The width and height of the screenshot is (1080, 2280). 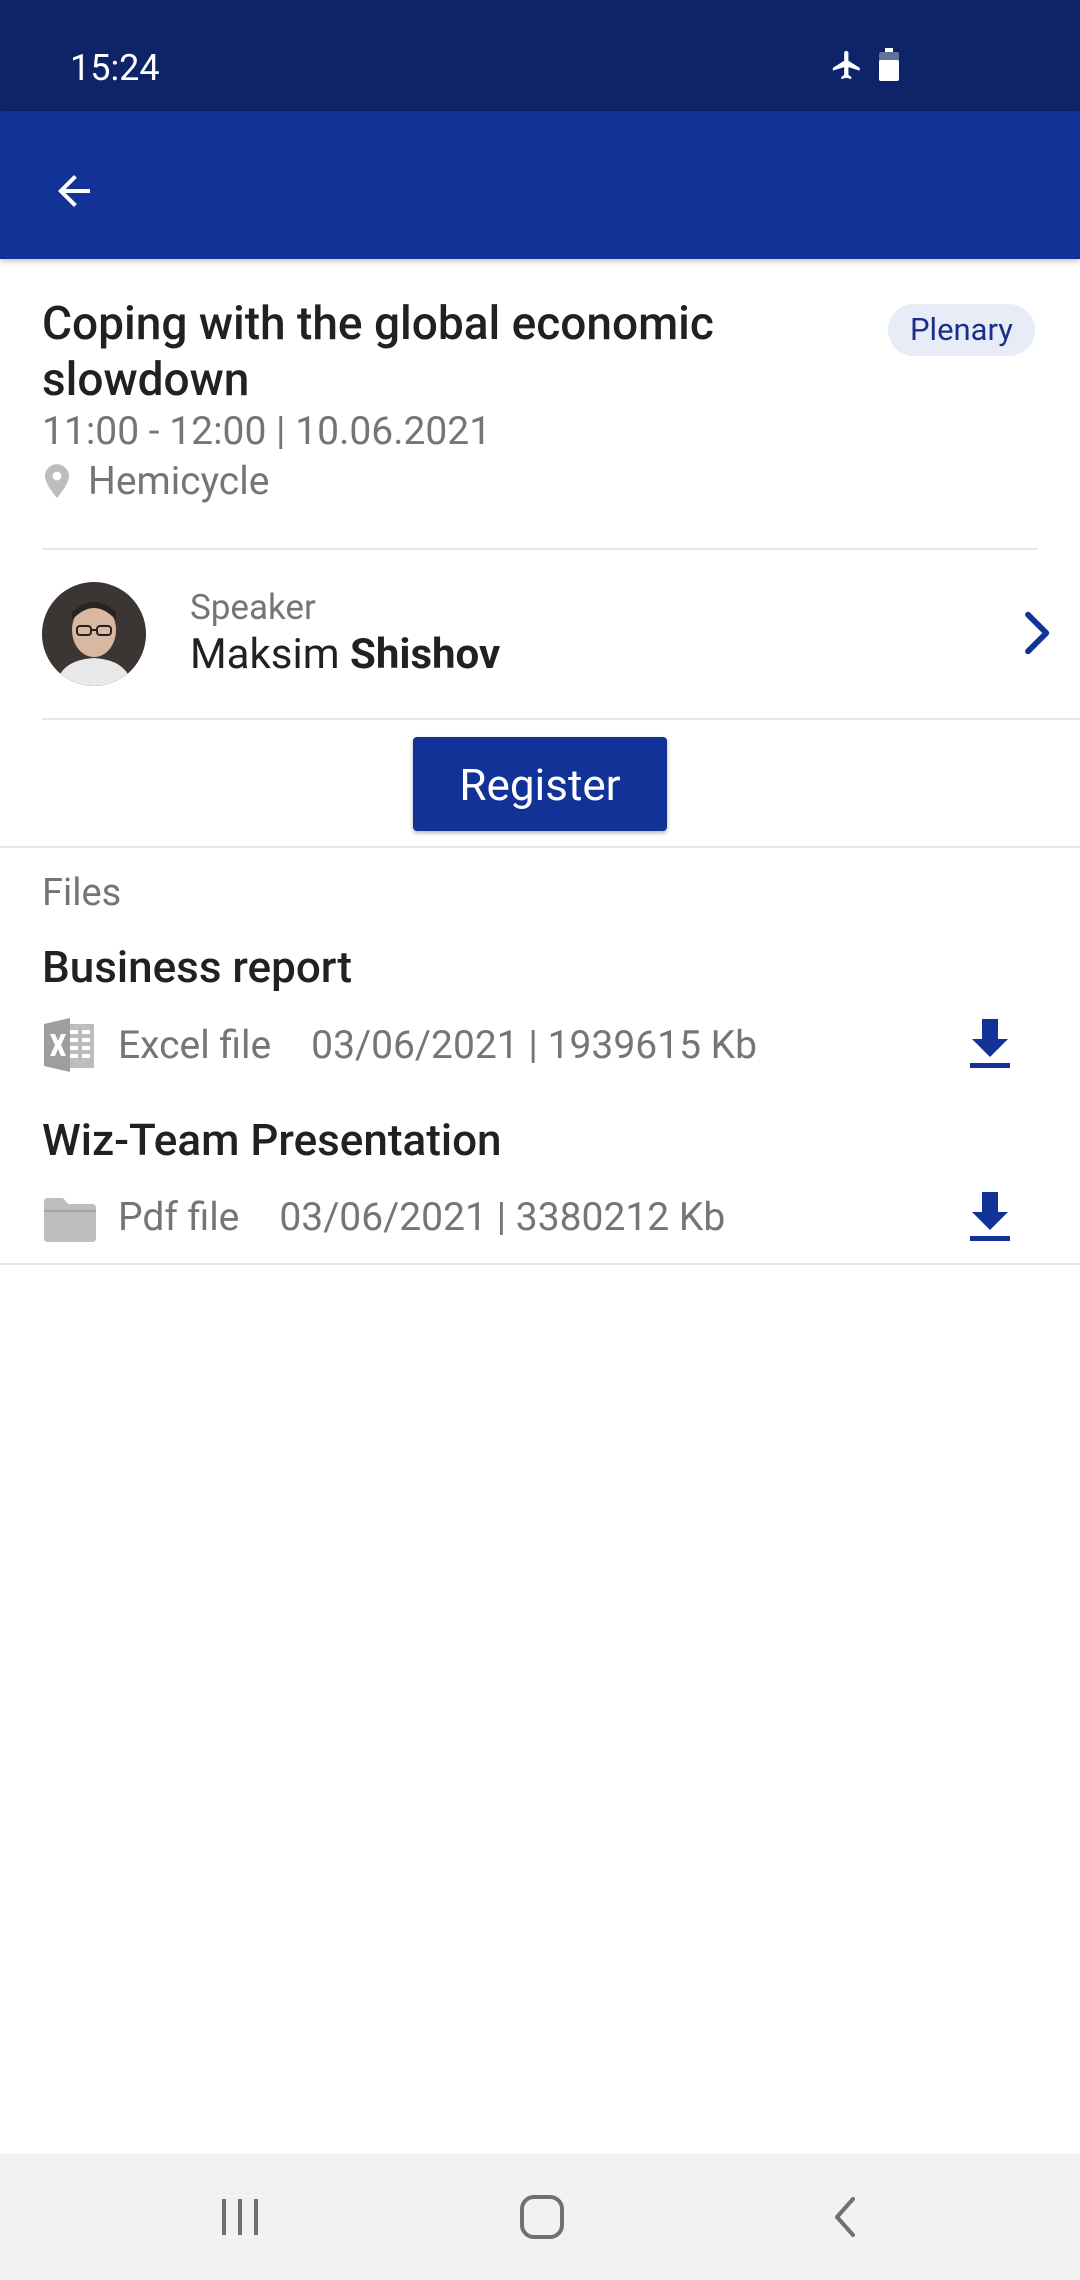 I want to click on status-icons, so click(x=865, y=65).